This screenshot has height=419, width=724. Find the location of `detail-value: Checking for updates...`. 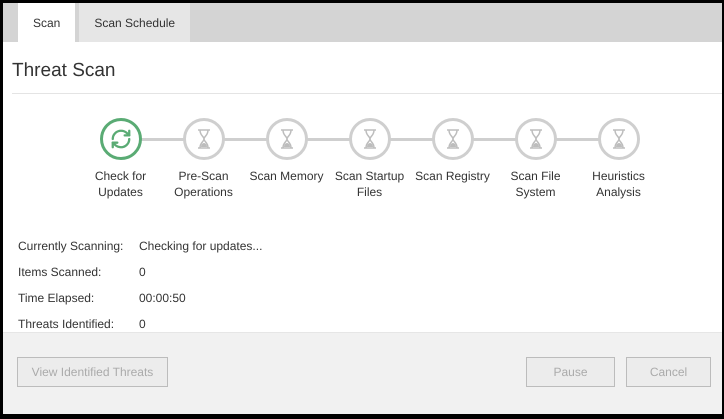

detail-value: Checking for updates... is located at coordinates (201, 246).